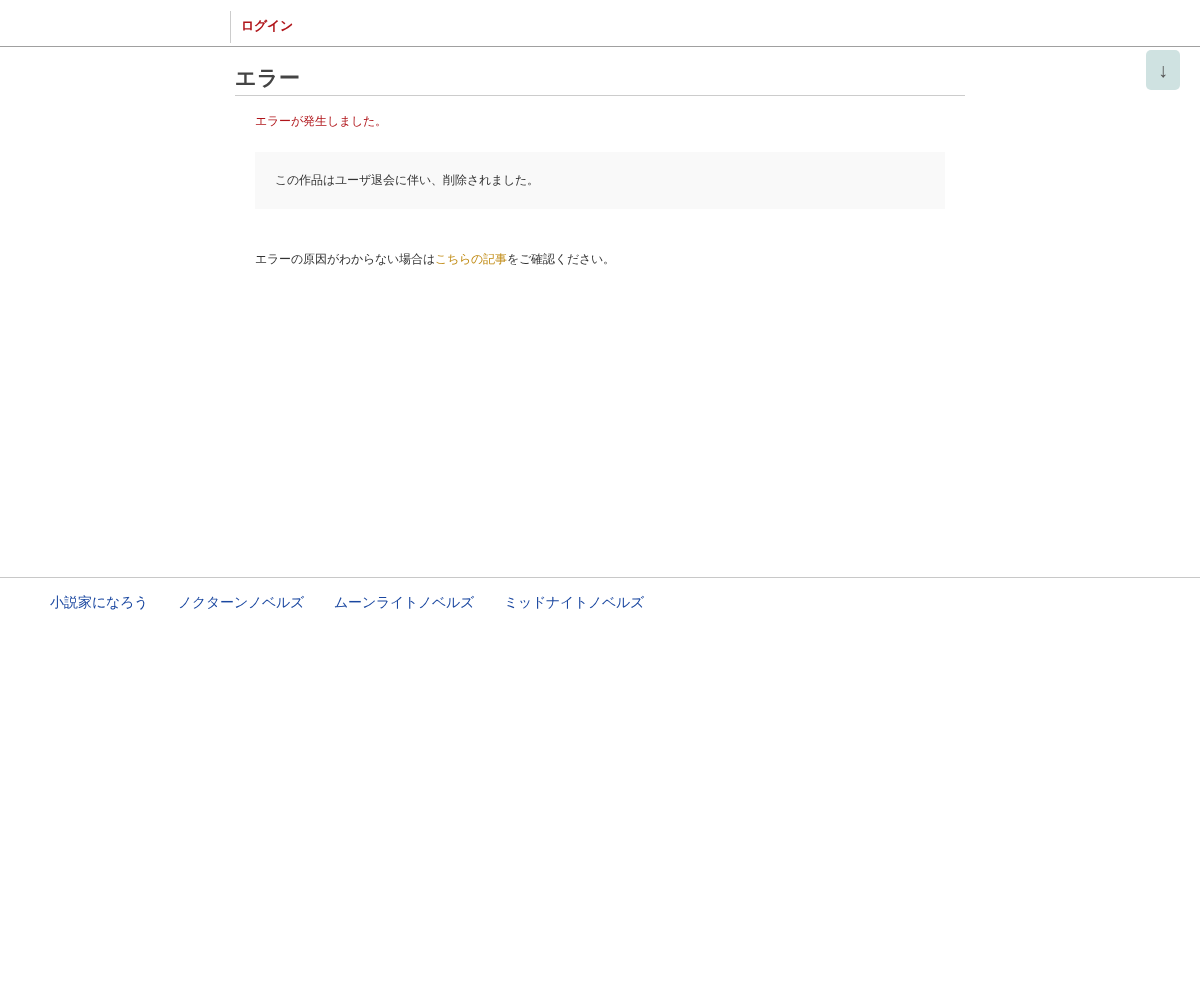 The width and height of the screenshot is (1200, 1000). I want to click on scroll-down-button: ↓, so click(1163, 70).